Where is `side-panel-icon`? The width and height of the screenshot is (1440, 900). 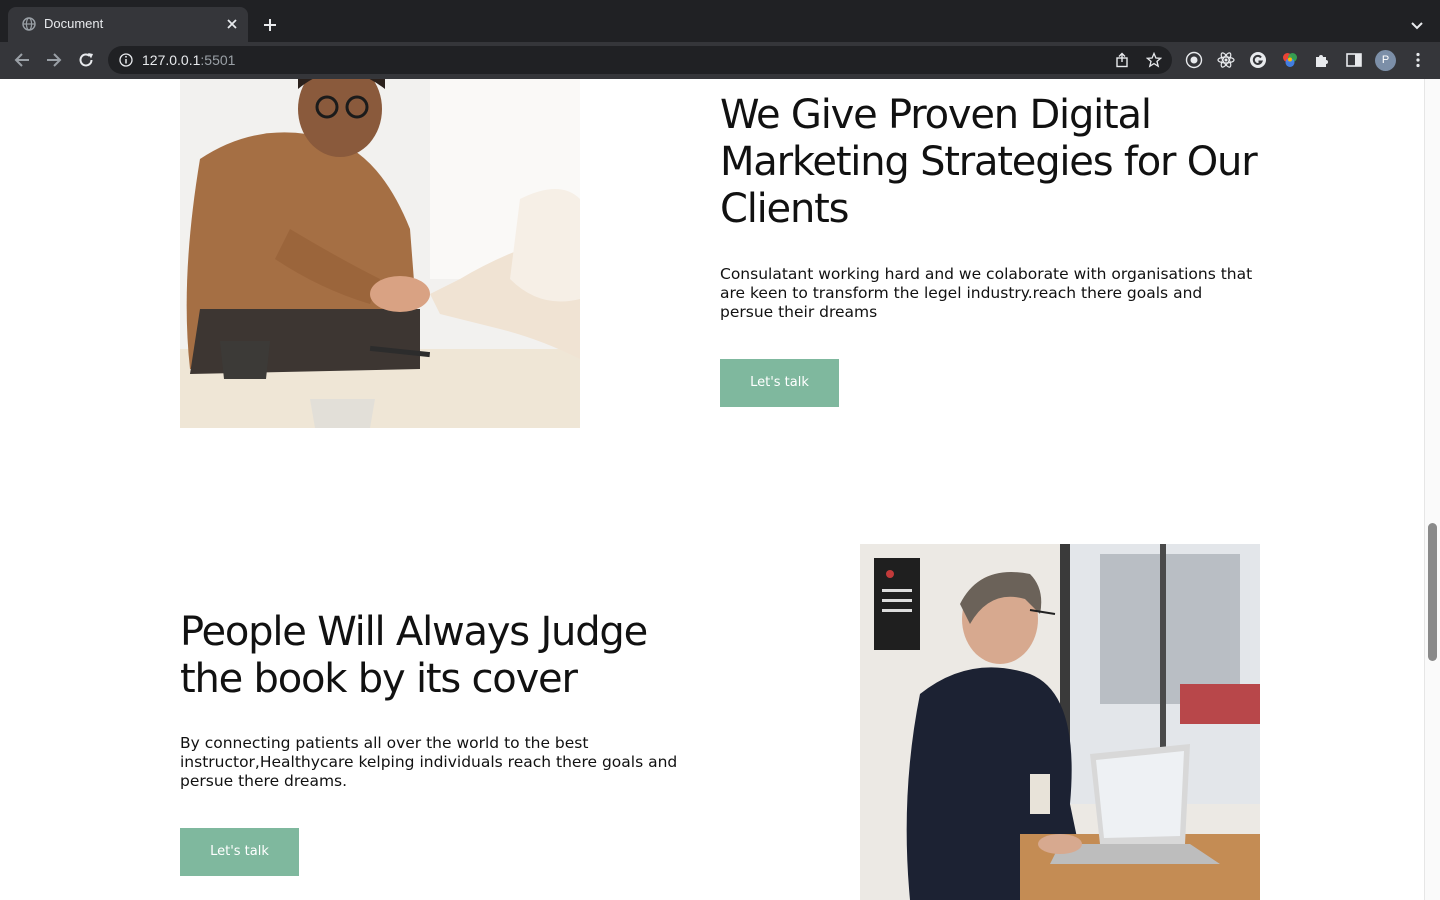 side-panel-icon is located at coordinates (1354, 60).